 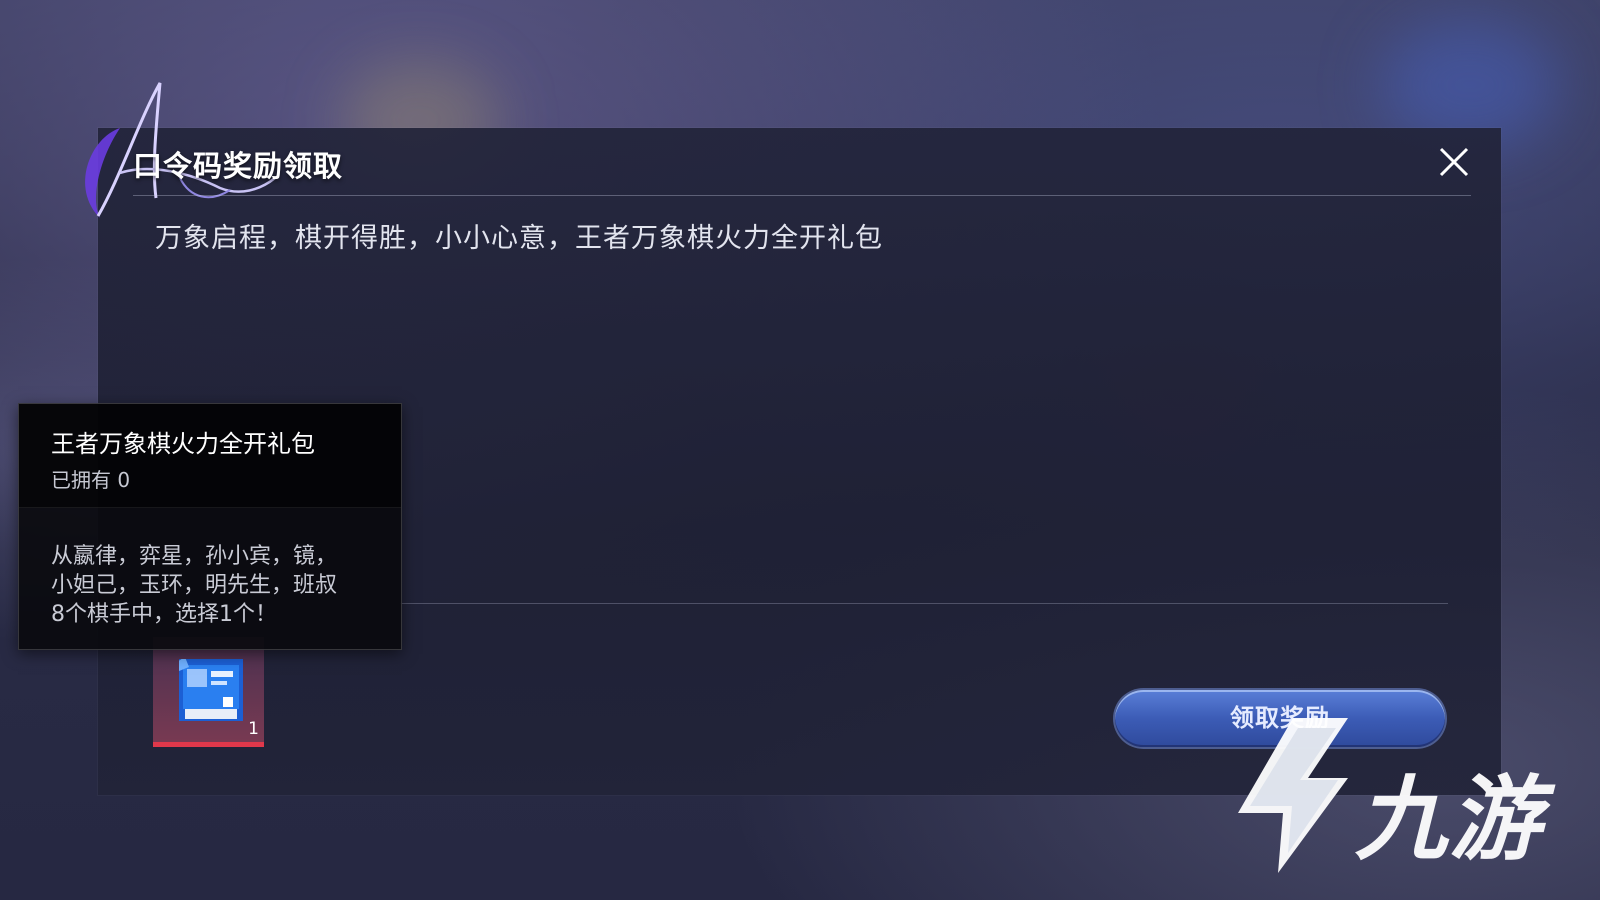 I want to click on tooltip-description: 从嬴律，弈星，孙小宾，镜， 小妲己，玉环，明先生，班叔 8个棋手中，选择1个！, so click(x=194, y=585).